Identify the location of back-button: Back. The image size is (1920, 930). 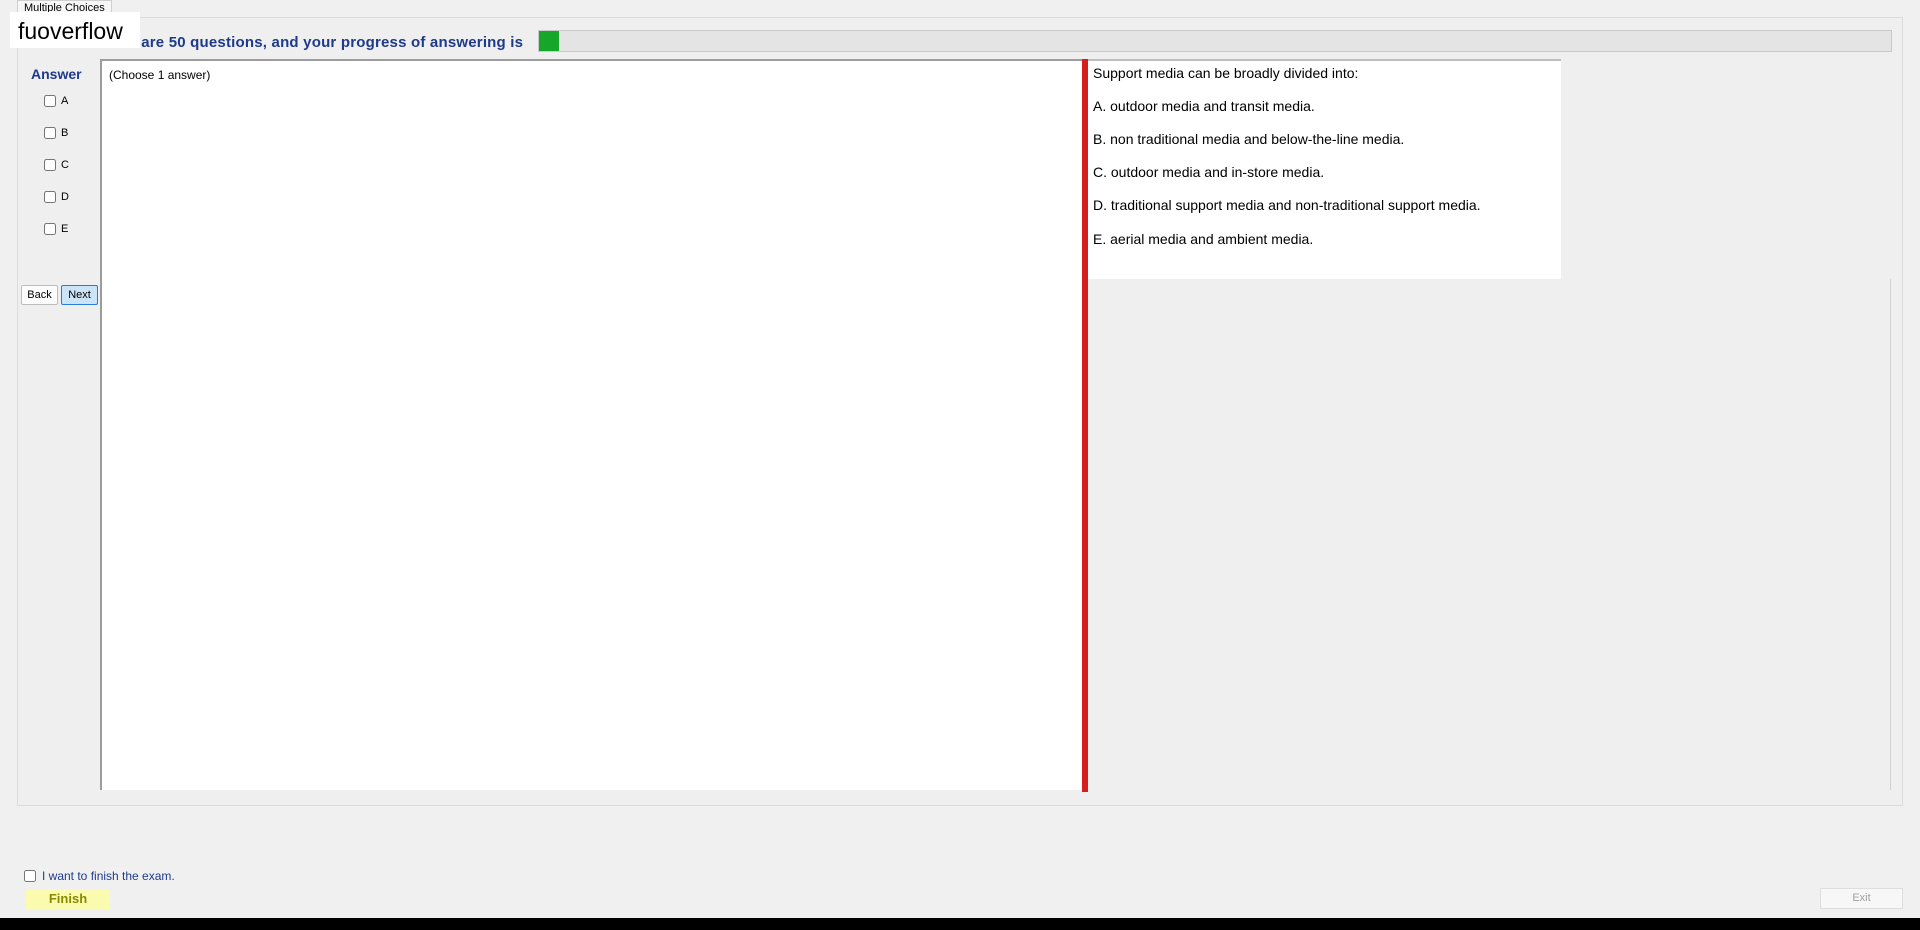
(39, 295).